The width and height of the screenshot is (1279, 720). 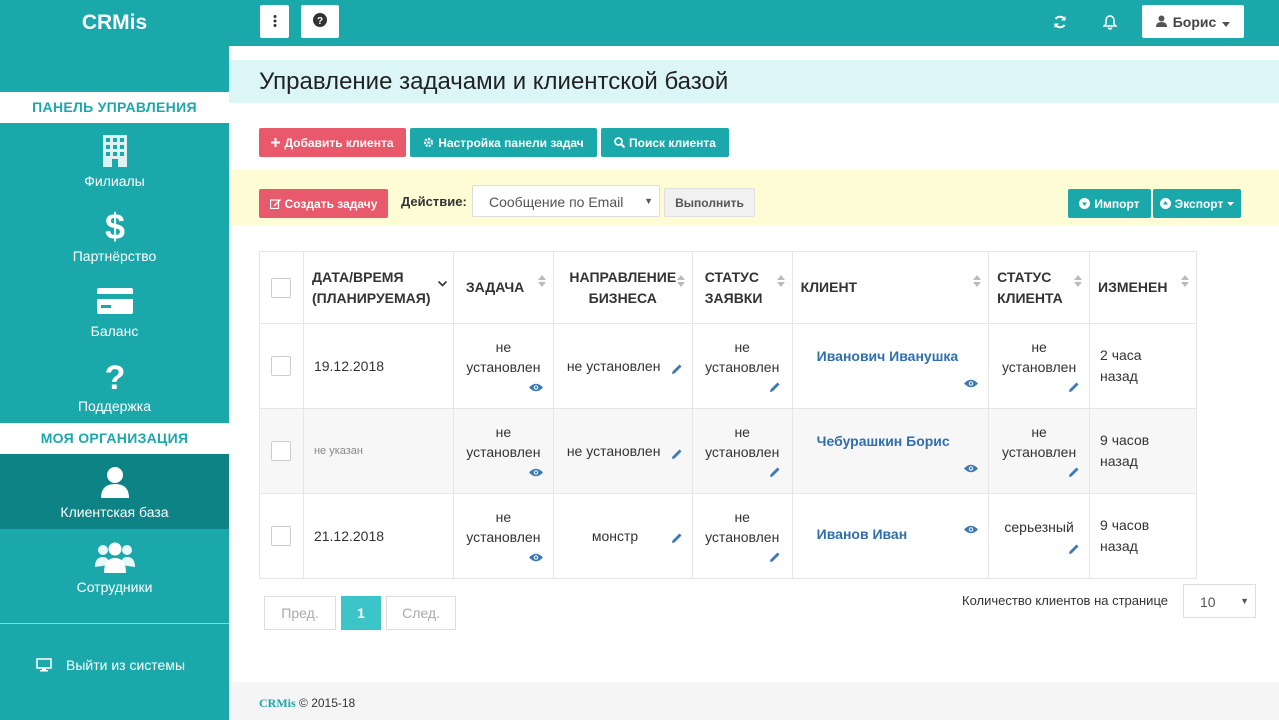 I want to click on sidebar-item-label: Поддержка, so click(x=114, y=405).